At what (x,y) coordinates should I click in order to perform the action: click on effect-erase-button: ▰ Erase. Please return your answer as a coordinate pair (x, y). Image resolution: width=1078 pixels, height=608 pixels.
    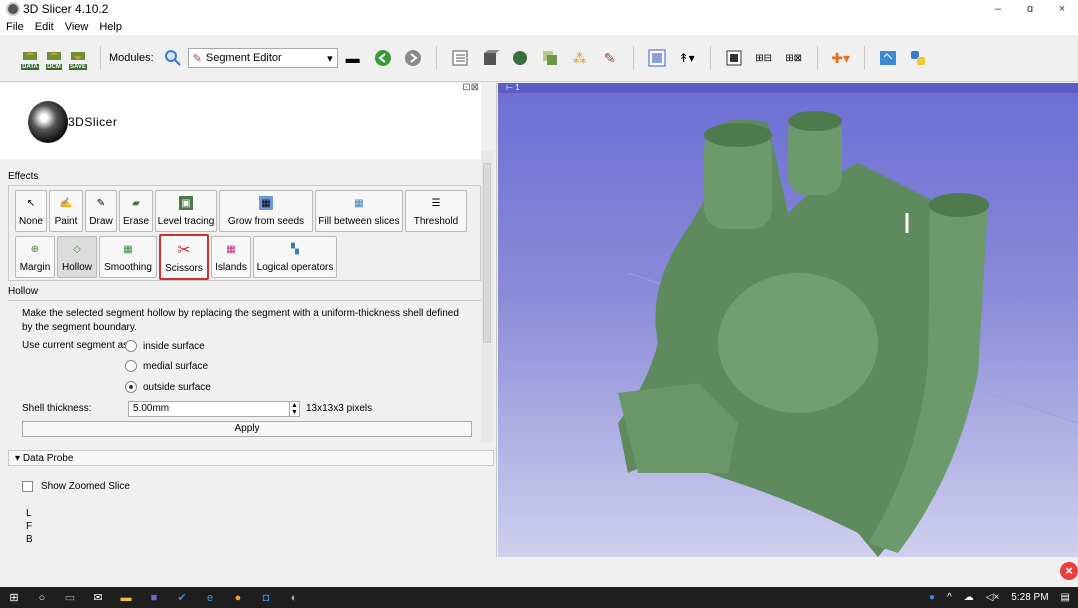
    Looking at the image, I should click on (136, 211).